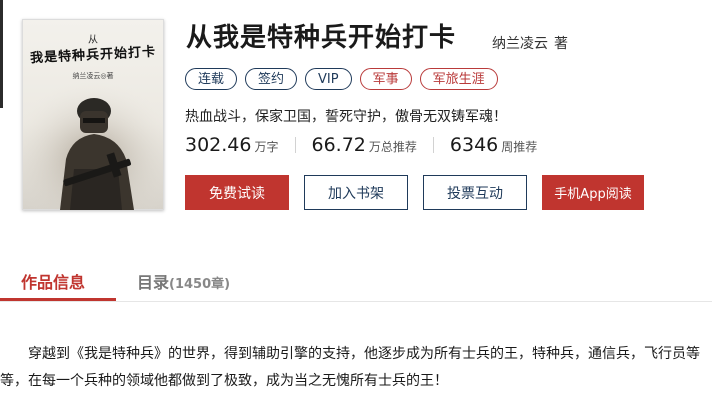 The height and width of the screenshot is (408, 712). What do you see at coordinates (519, 147) in the screenshot?
I see `stat-unit: 周推荐` at bounding box center [519, 147].